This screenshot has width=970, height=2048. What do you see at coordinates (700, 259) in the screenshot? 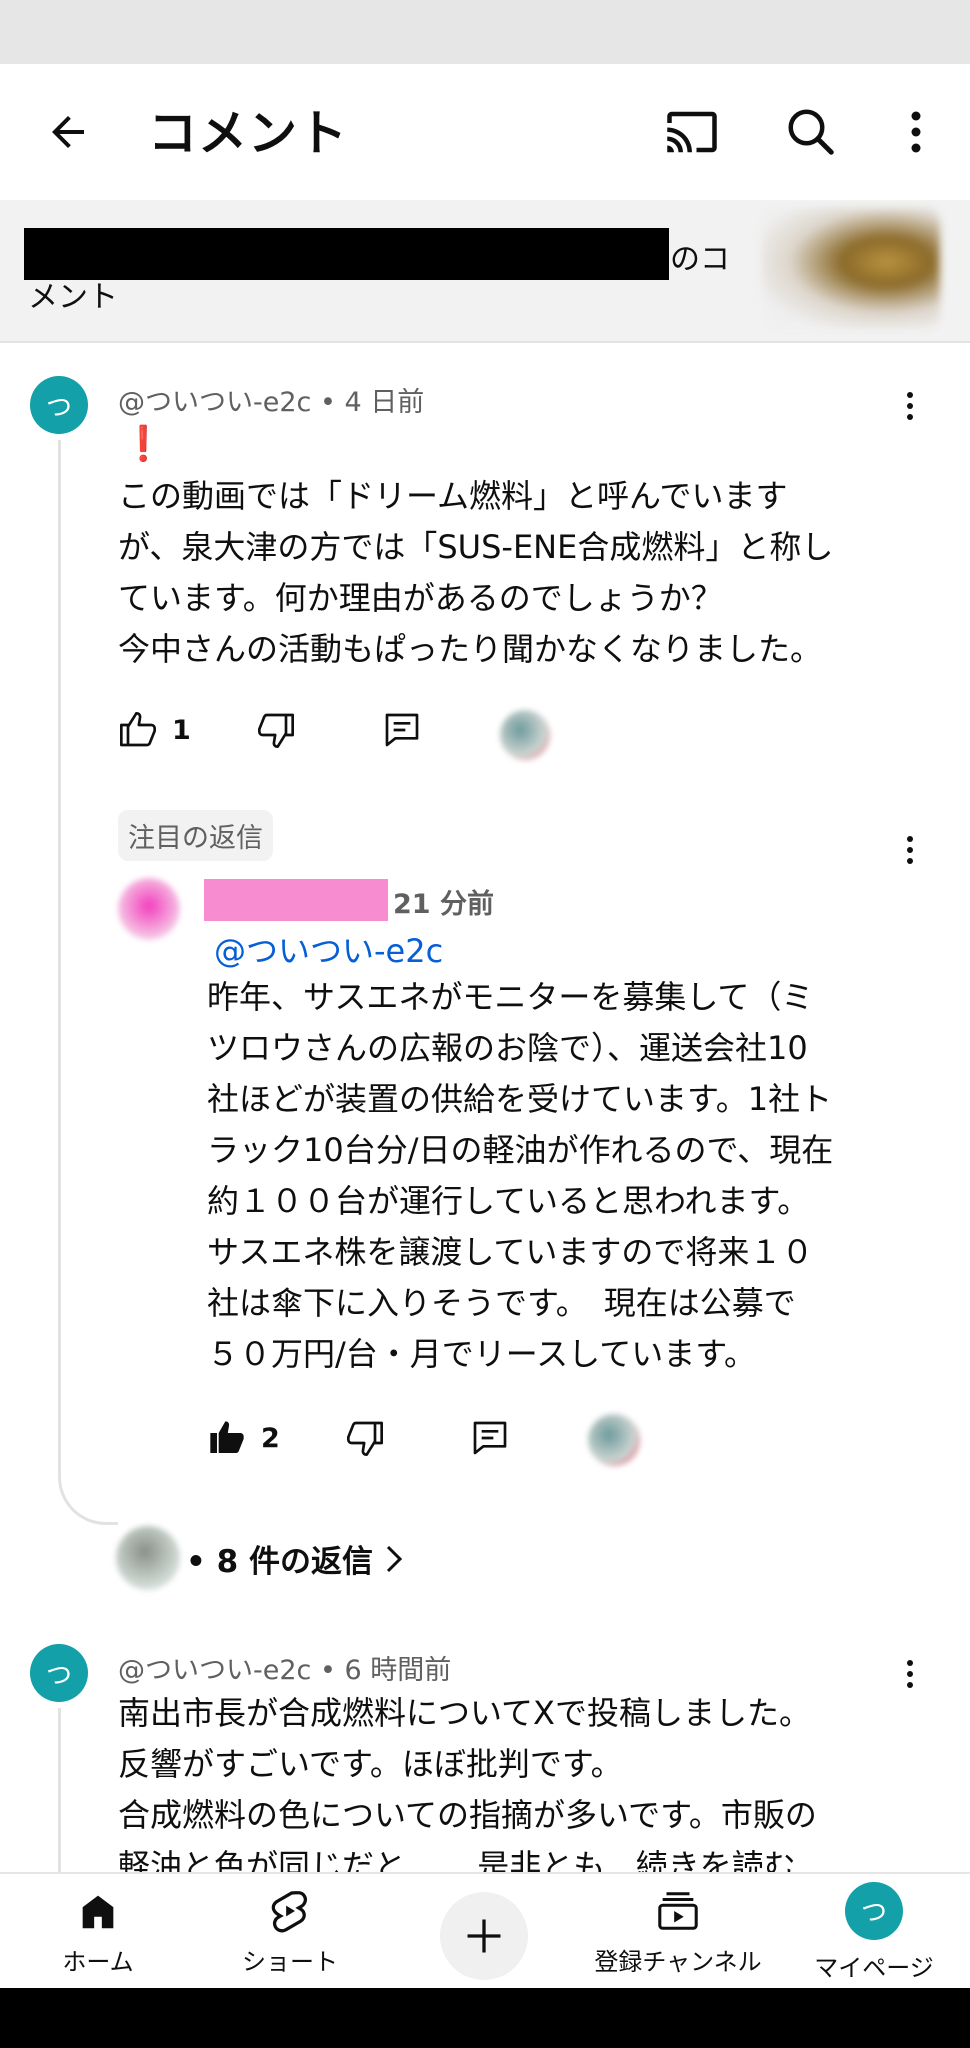
I see `video-title-suffix: のコ` at bounding box center [700, 259].